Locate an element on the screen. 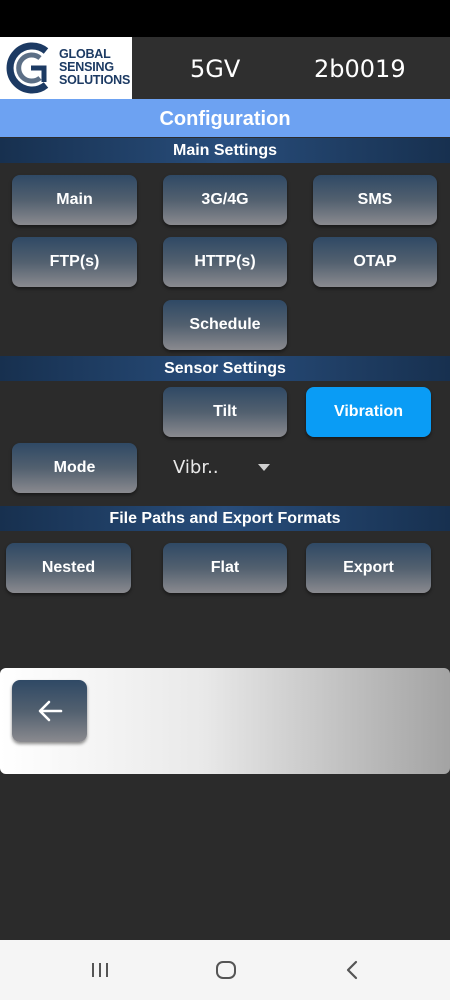  schedule-button: Schedule is located at coordinates (225, 325).